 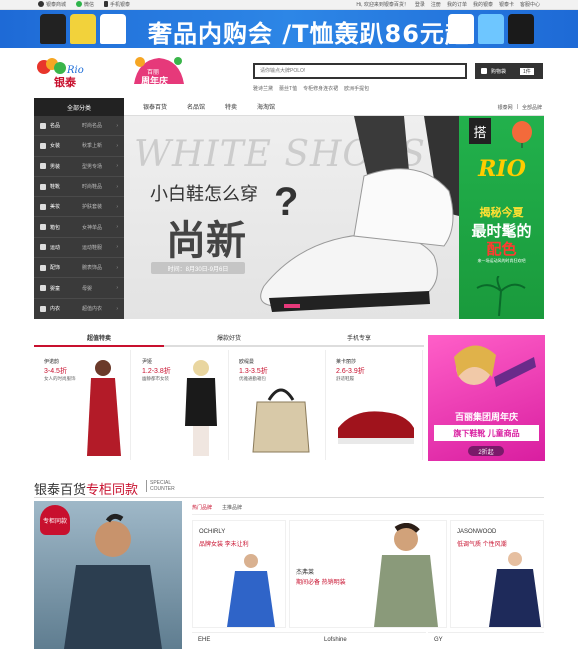 What do you see at coordinates (209, 106) in the screenshot?
I see `main-nav: 银泰百货 名品馆 特卖 海淘馆` at bounding box center [209, 106].